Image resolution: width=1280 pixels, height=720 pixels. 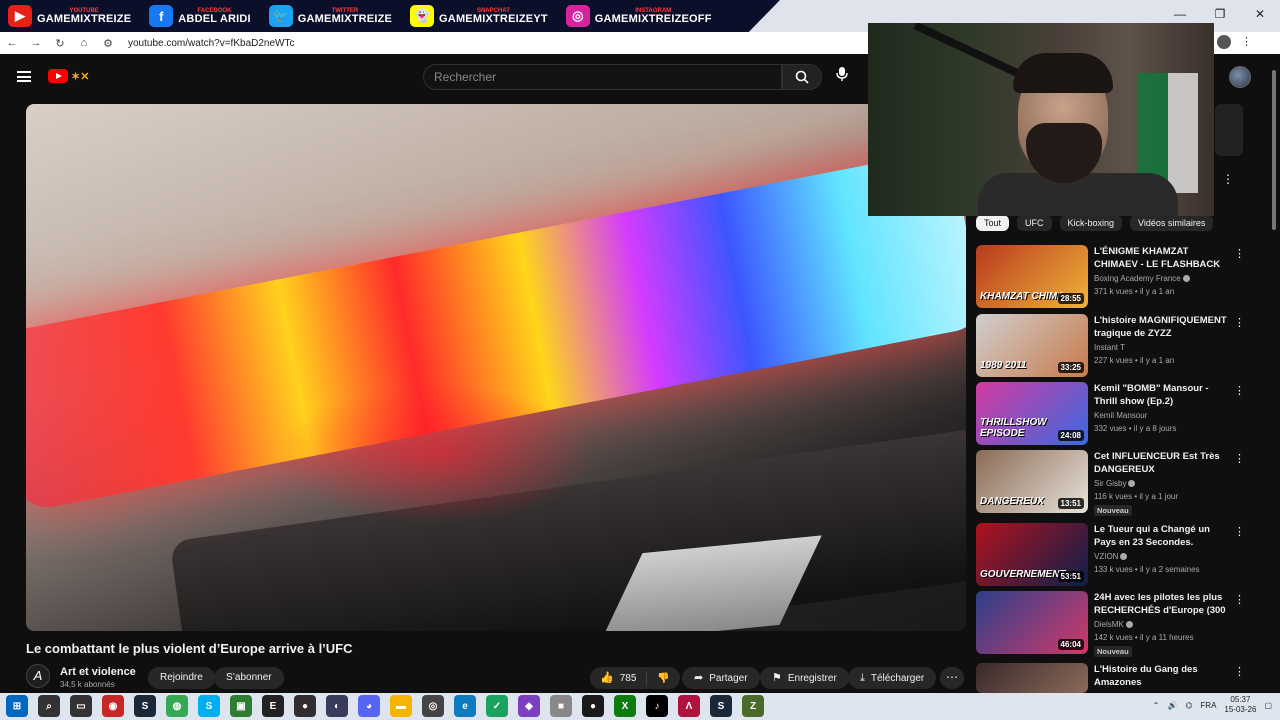 I want to click on discord-icon: ◕, so click(x=369, y=706).